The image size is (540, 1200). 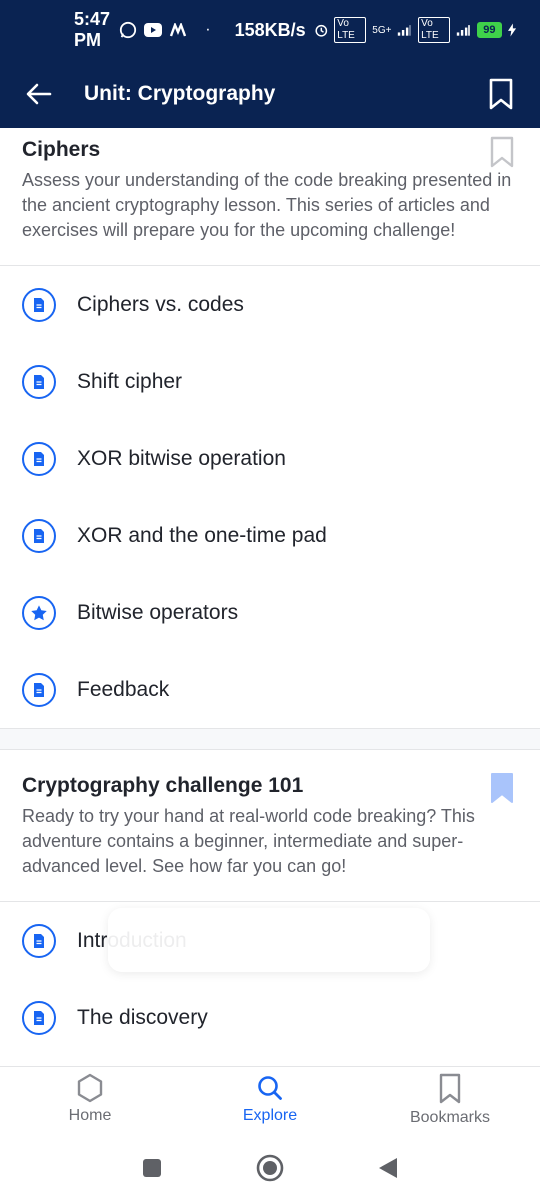 What do you see at coordinates (270, 304) in the screenshot?
I see `list-item: Ciphers vs. codes` at bounding box center [270, 304].